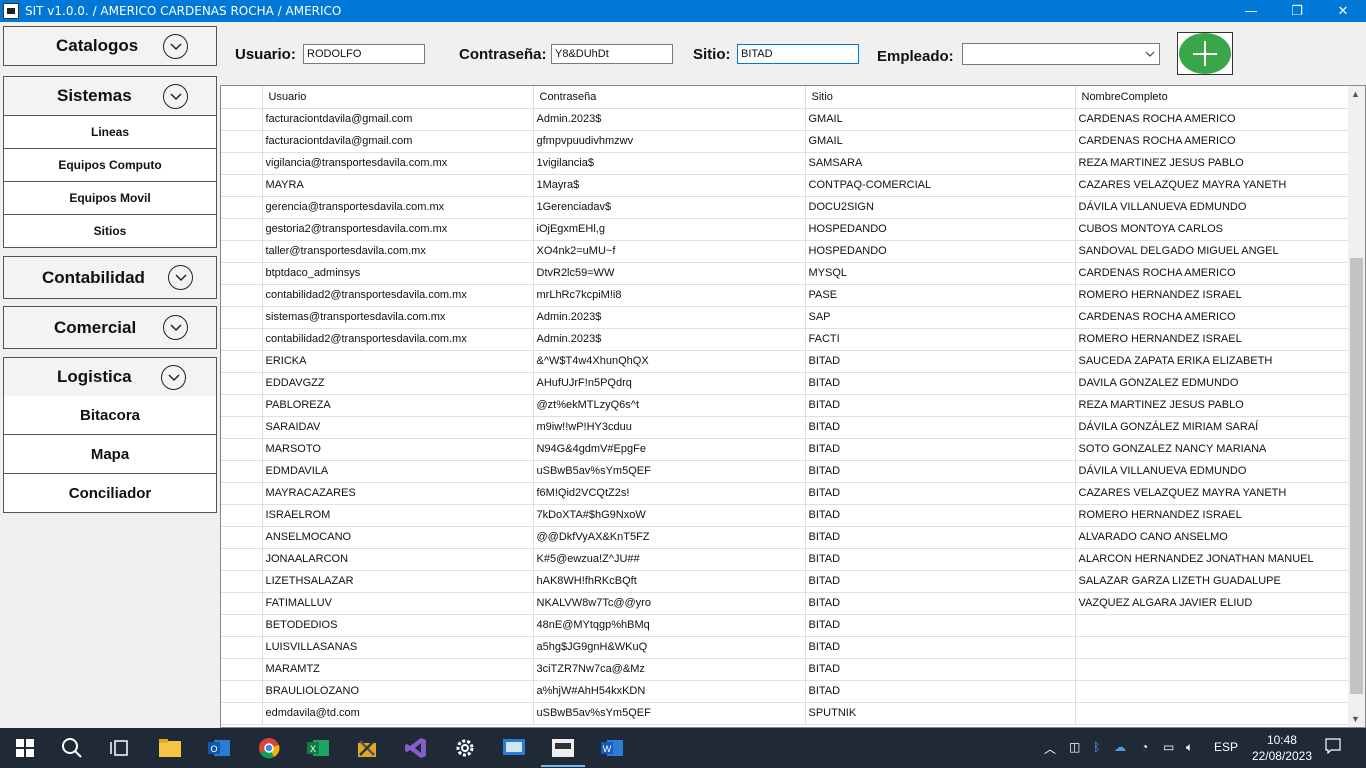  Describe the element at coordinates (1144, 747) in the screenshot. I see `network-icon: ◔` at that location.